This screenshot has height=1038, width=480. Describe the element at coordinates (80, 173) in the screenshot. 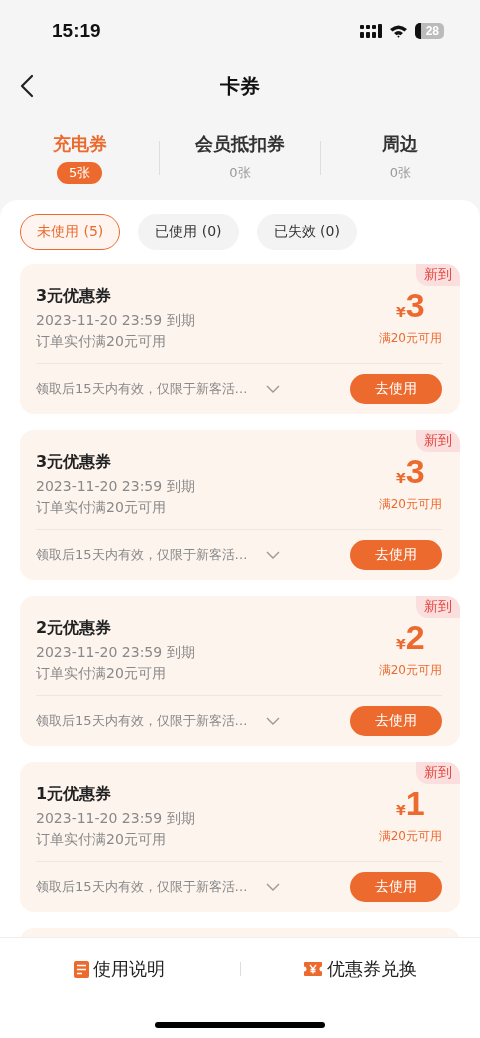

I see `count-badge: 5张` at that location.